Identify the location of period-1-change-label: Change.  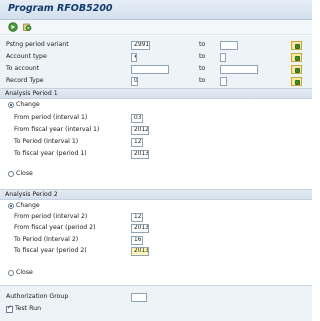
(28, 104).